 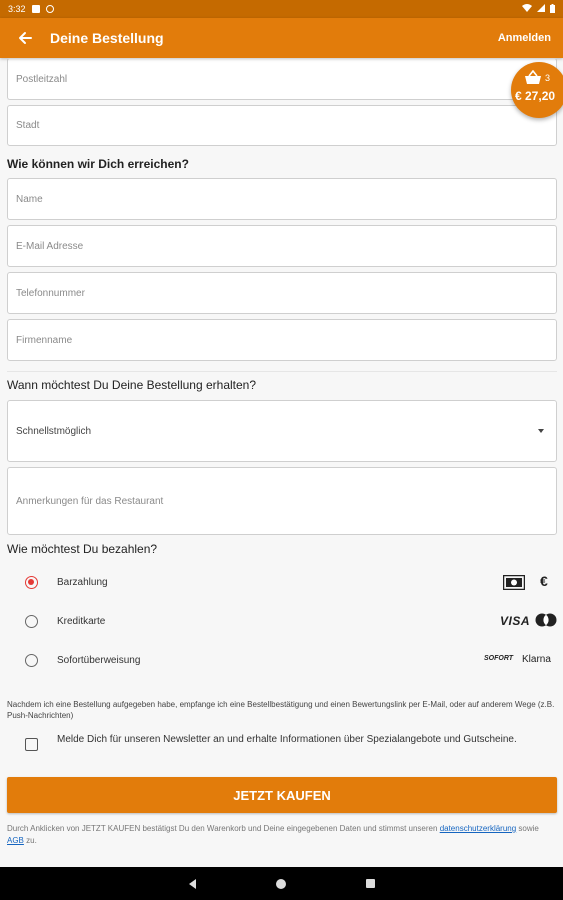 I want to click on email-field: E-Mail Adresse, so click(x=282, y=246).